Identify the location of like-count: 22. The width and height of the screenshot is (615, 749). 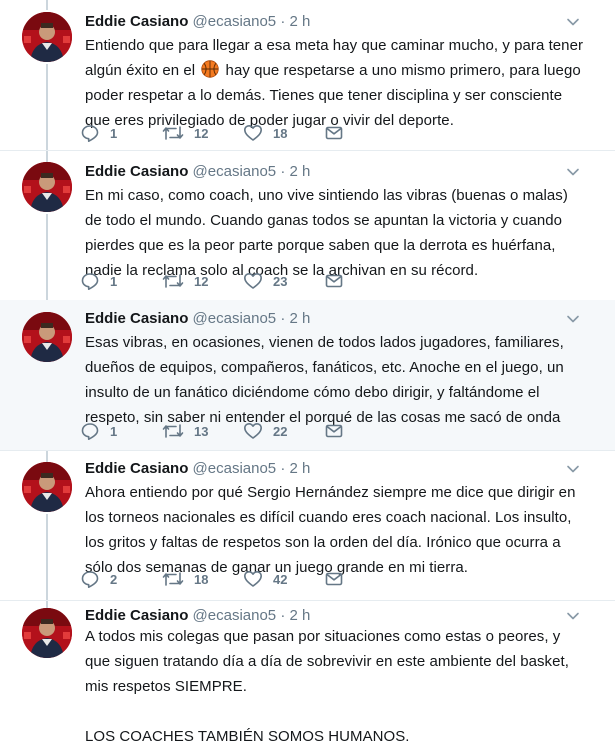
(280, 431).